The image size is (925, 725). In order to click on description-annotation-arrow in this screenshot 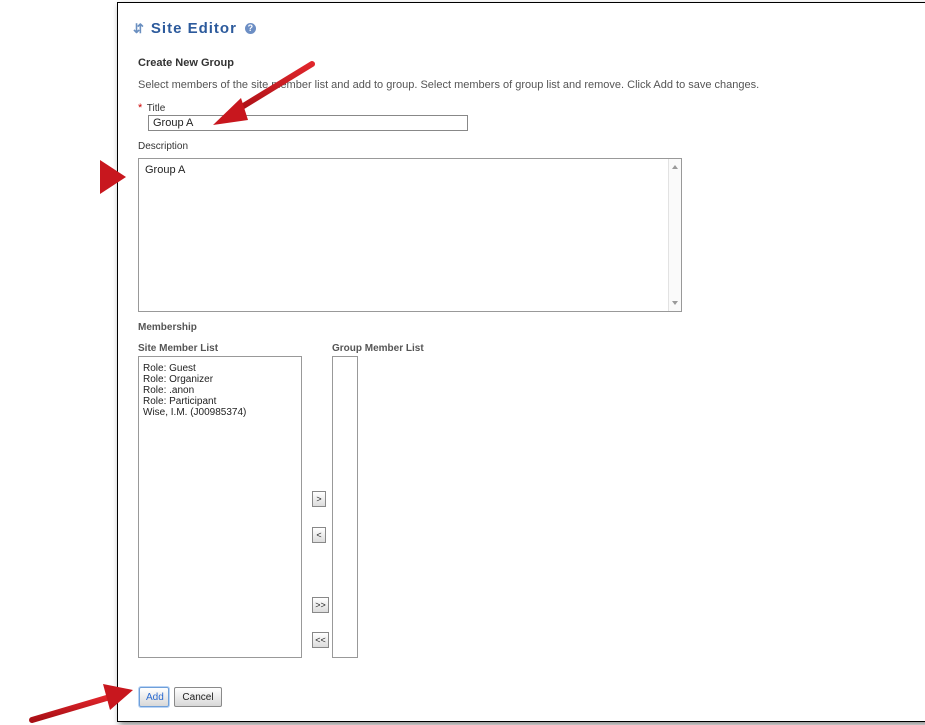, I will do `click(81, 177)`.